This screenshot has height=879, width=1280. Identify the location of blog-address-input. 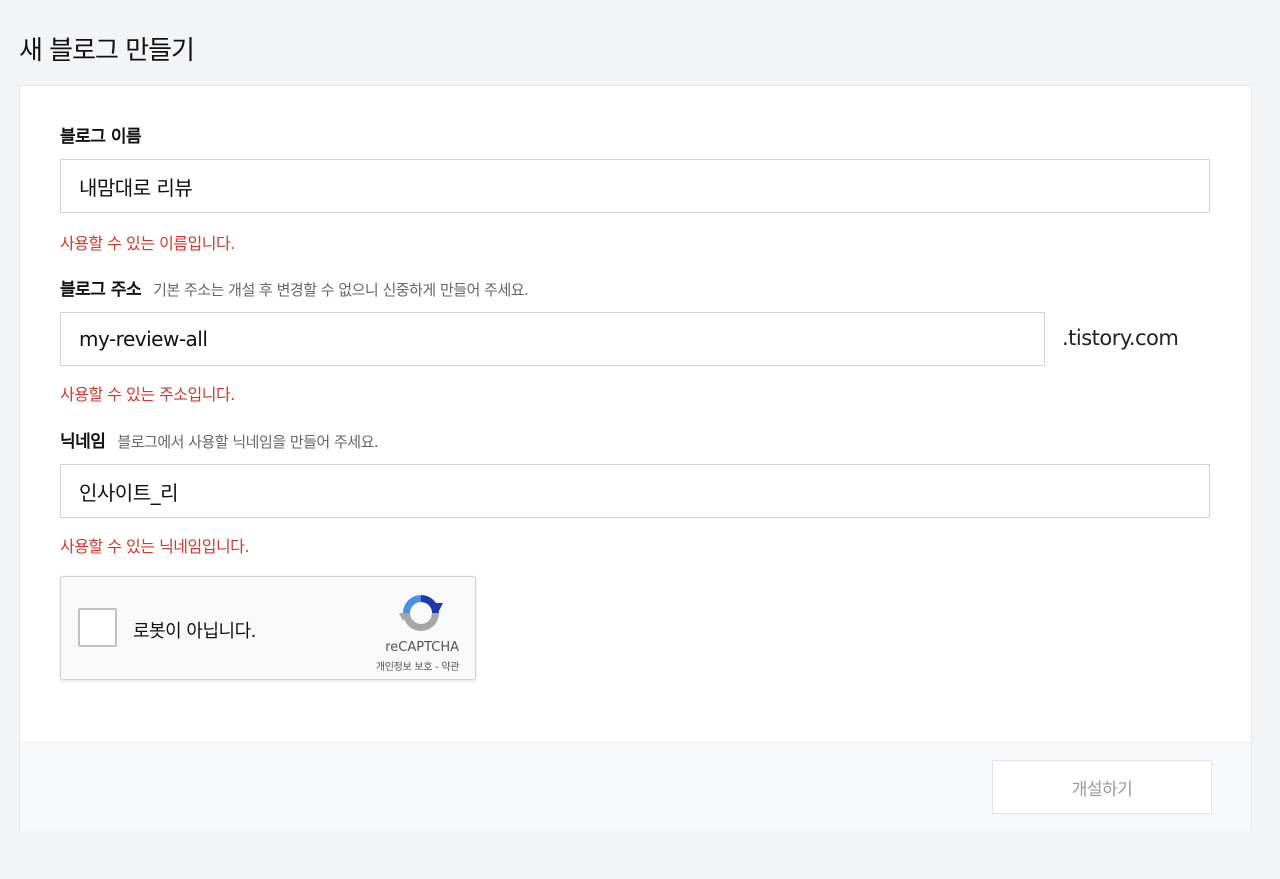
(552, 339).